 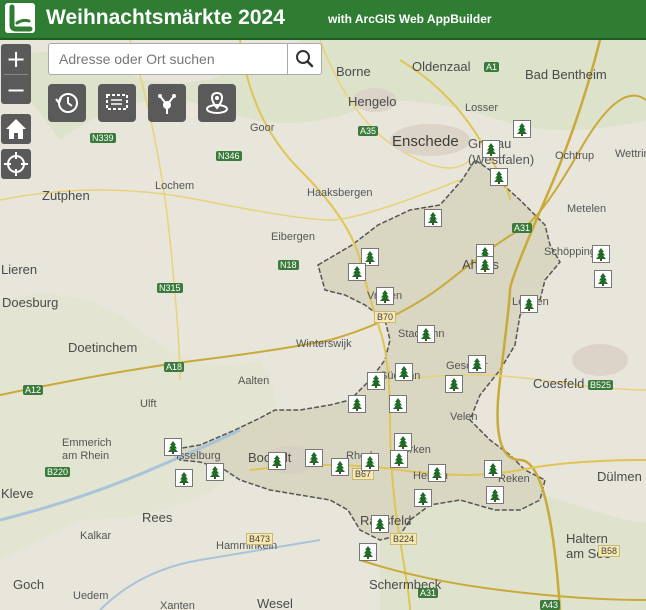 I want to click on place-label: Haaksbergen, so click(x=340, y=193).